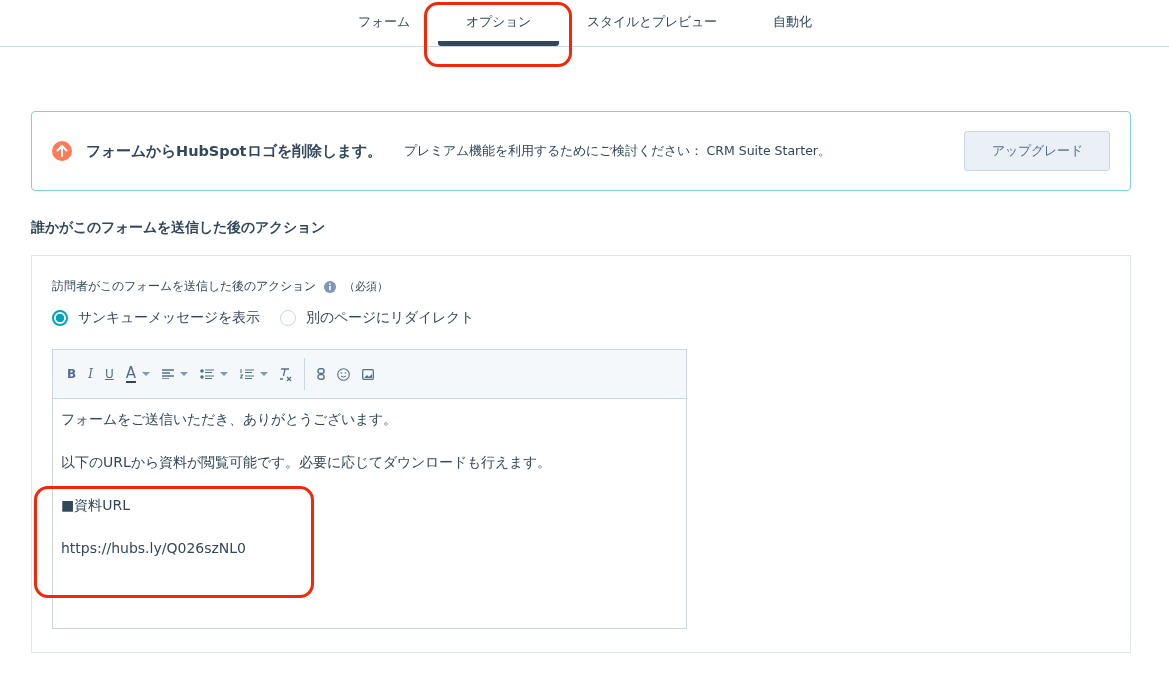 The image size is (1169, 679). I want to click on editor-paragraph: フォームをご送信いただき、ありがとうございます。, so click(229, 419).